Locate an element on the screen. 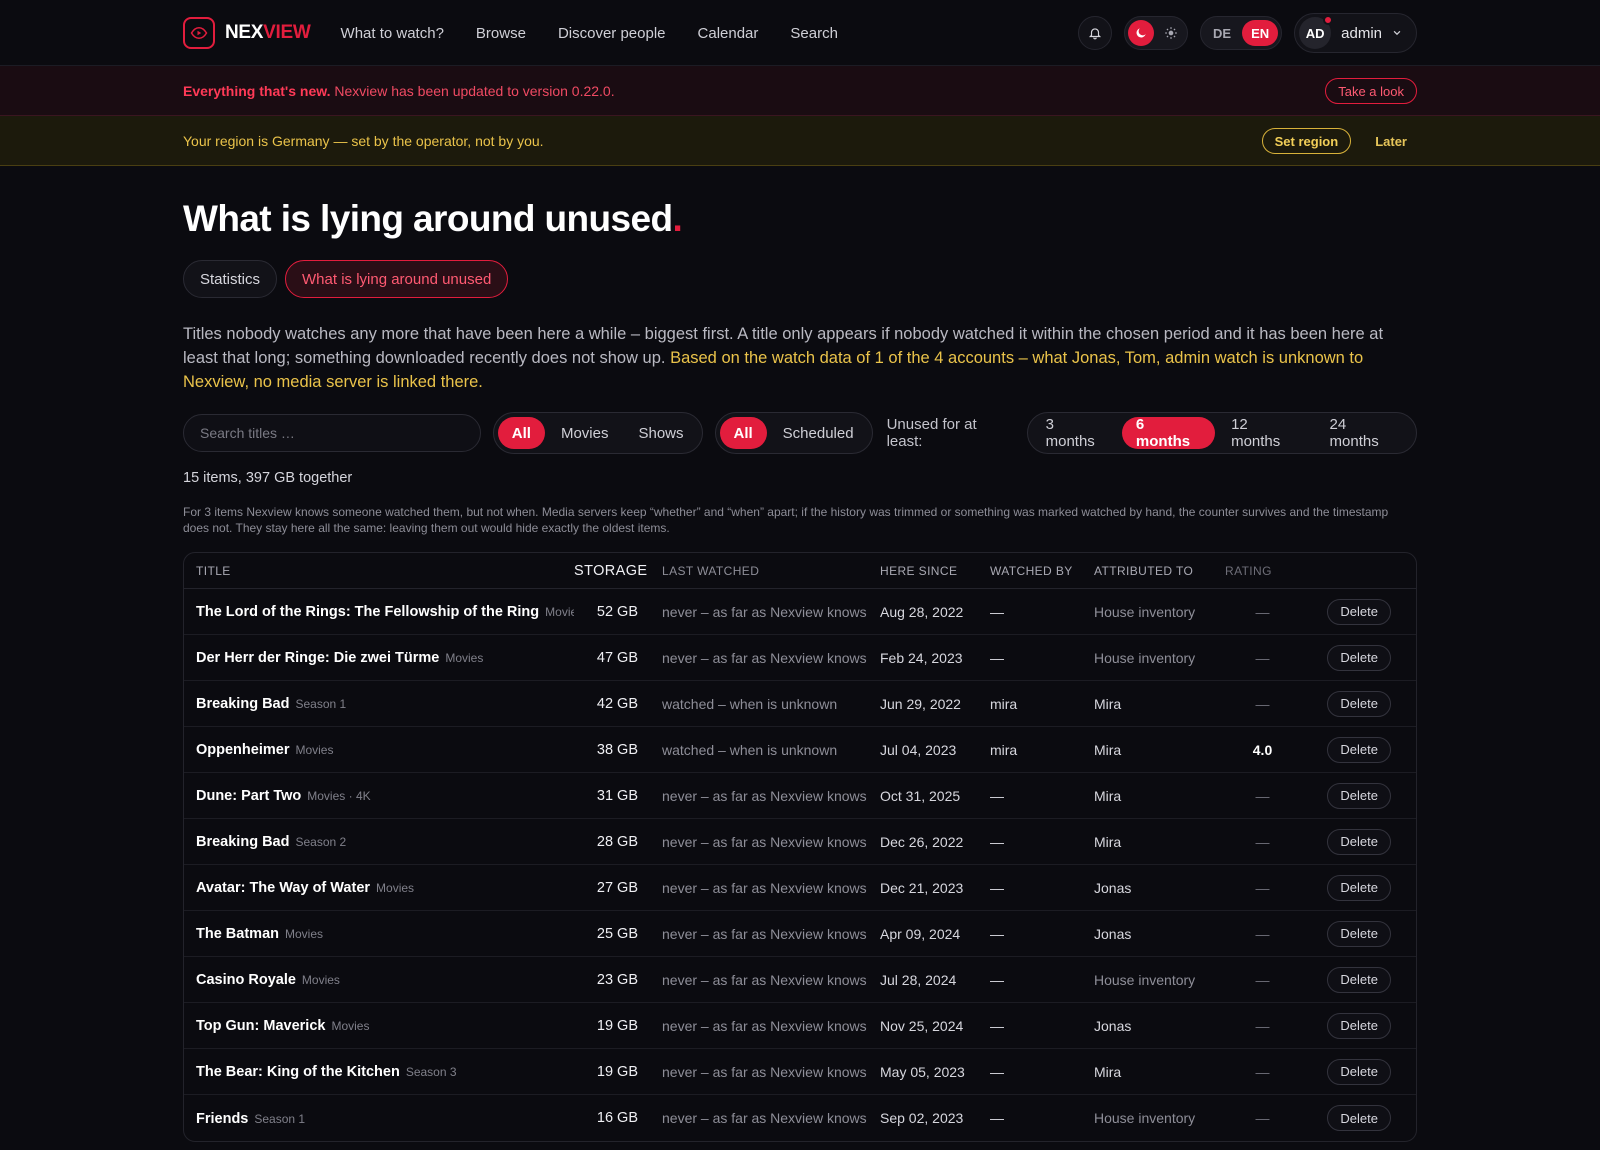 The width and height of the screenshot is (1600, 1150). nav-browse: Browse is located at coordinates (501, 33).